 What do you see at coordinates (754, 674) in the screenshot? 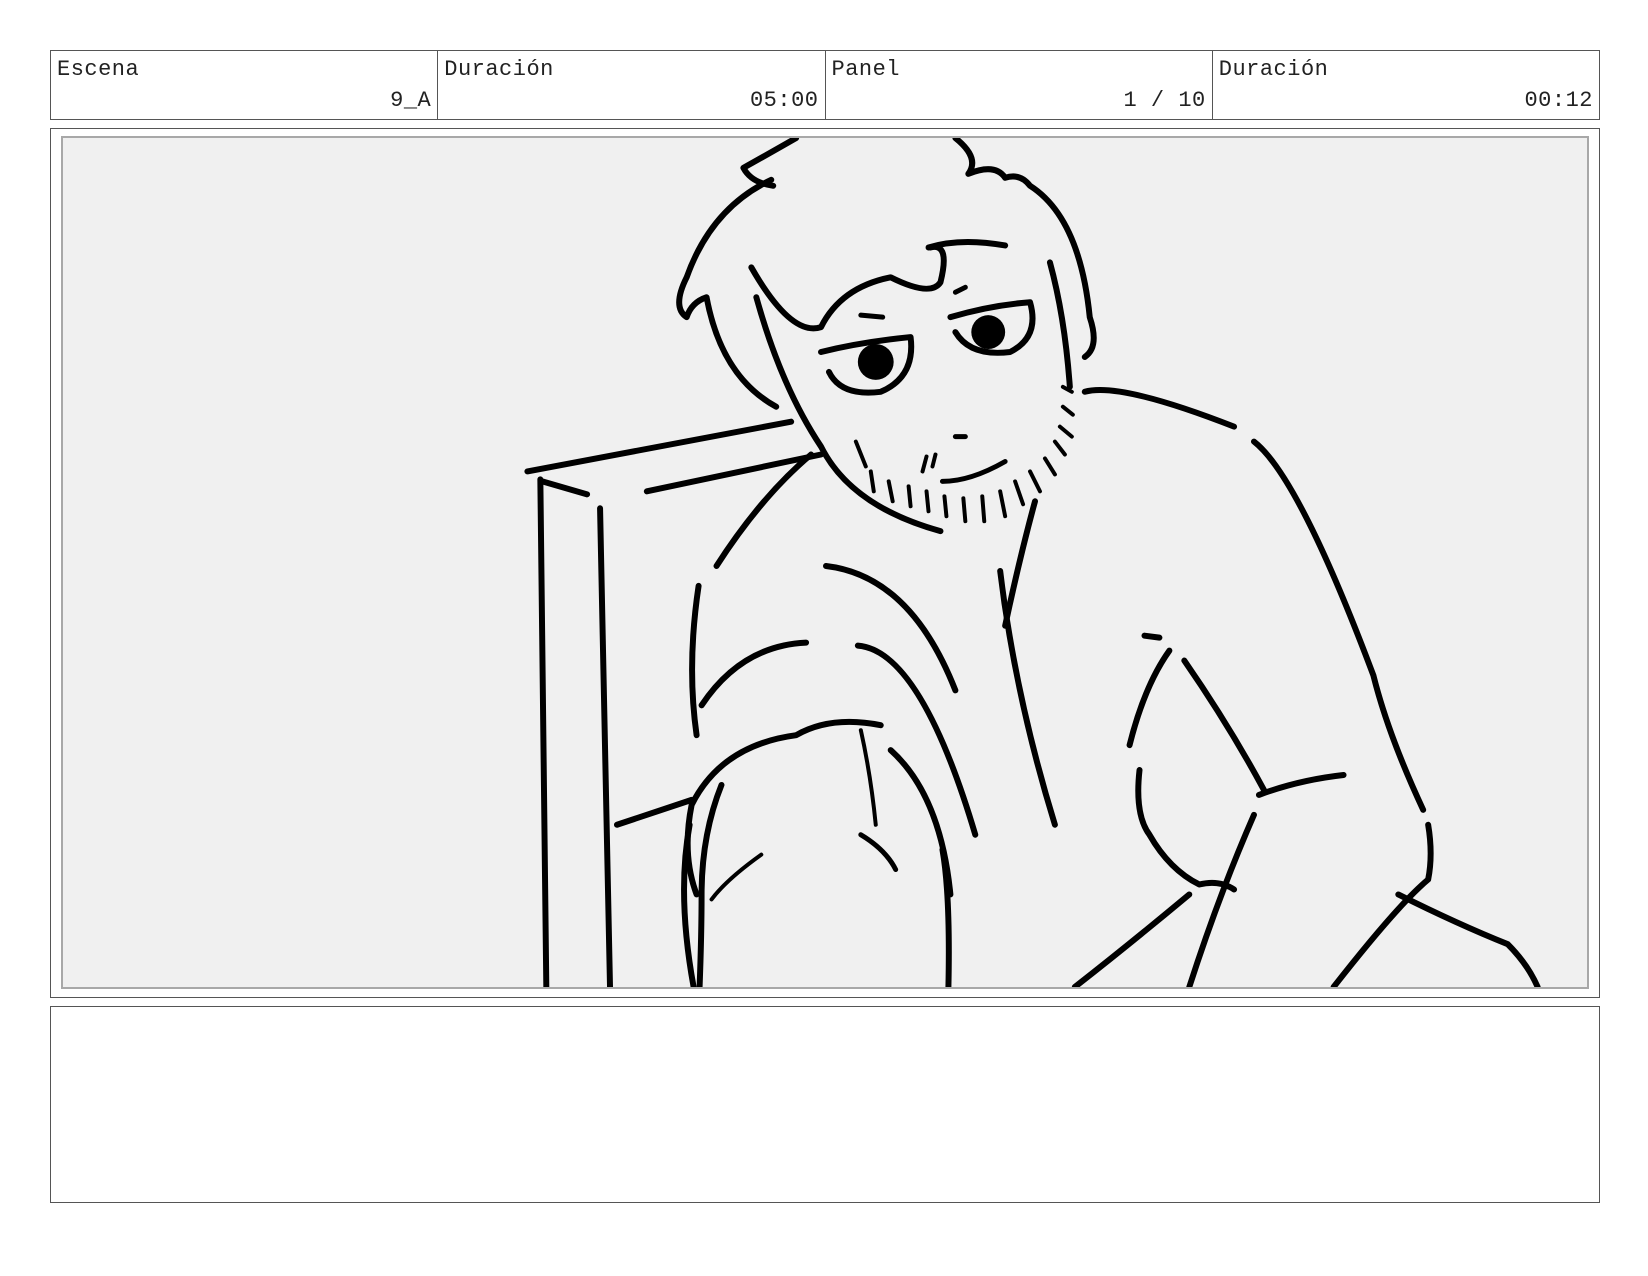
I see `arm-fold-top` at bounding box center [754, 674].